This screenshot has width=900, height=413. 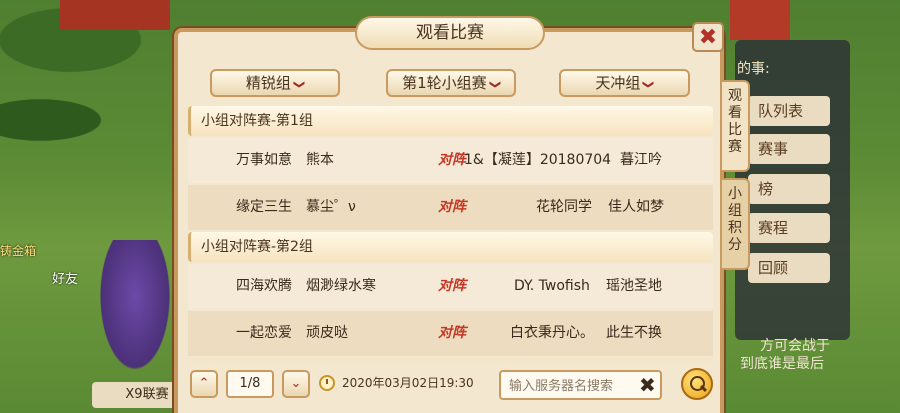 What do you see at coordinates (753, 69) in the screenshot?
I see `background-panel-title: 的事:` at bounding box center [753, 69].